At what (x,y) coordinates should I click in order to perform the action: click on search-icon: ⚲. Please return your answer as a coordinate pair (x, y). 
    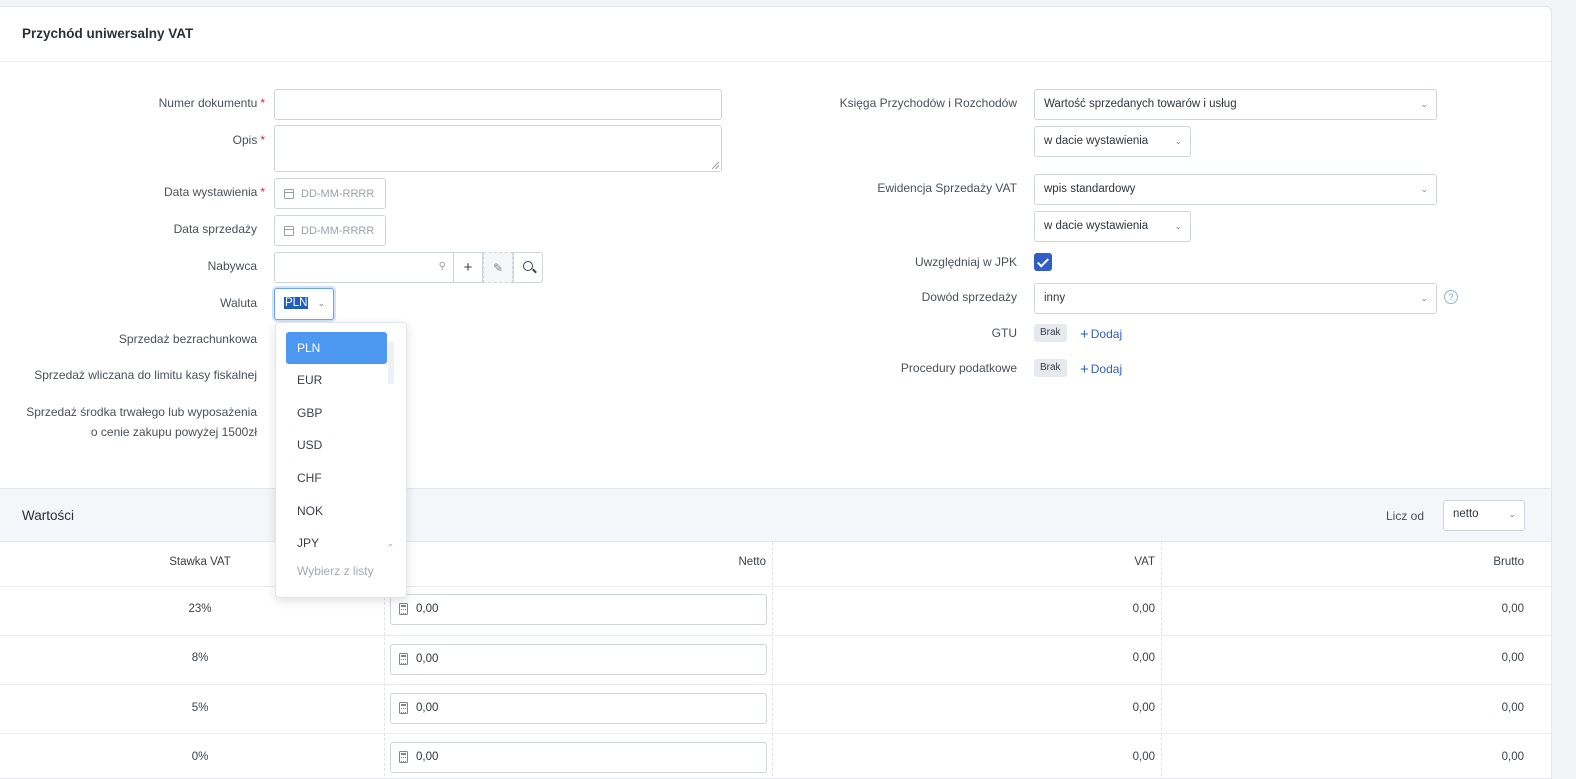
    Looking at the image, I should click on (442, 266).